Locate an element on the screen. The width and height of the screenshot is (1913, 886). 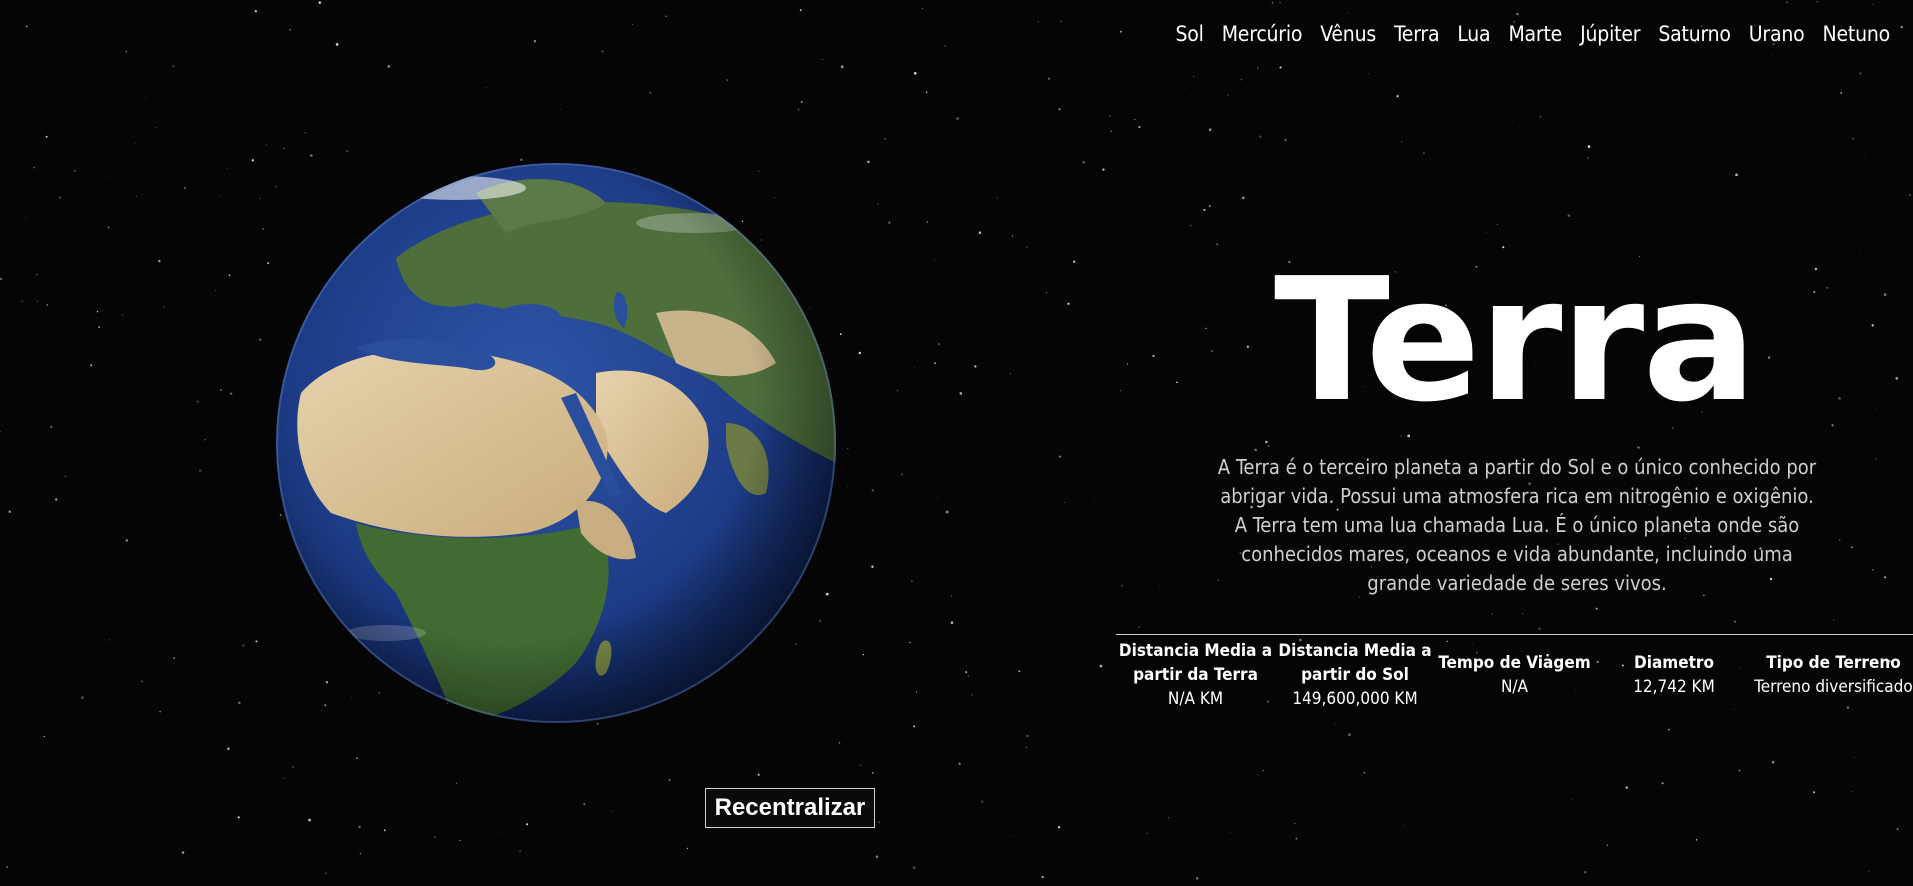
nav-item-jupiter: Júpiter is located at coordinates (1610, 34).